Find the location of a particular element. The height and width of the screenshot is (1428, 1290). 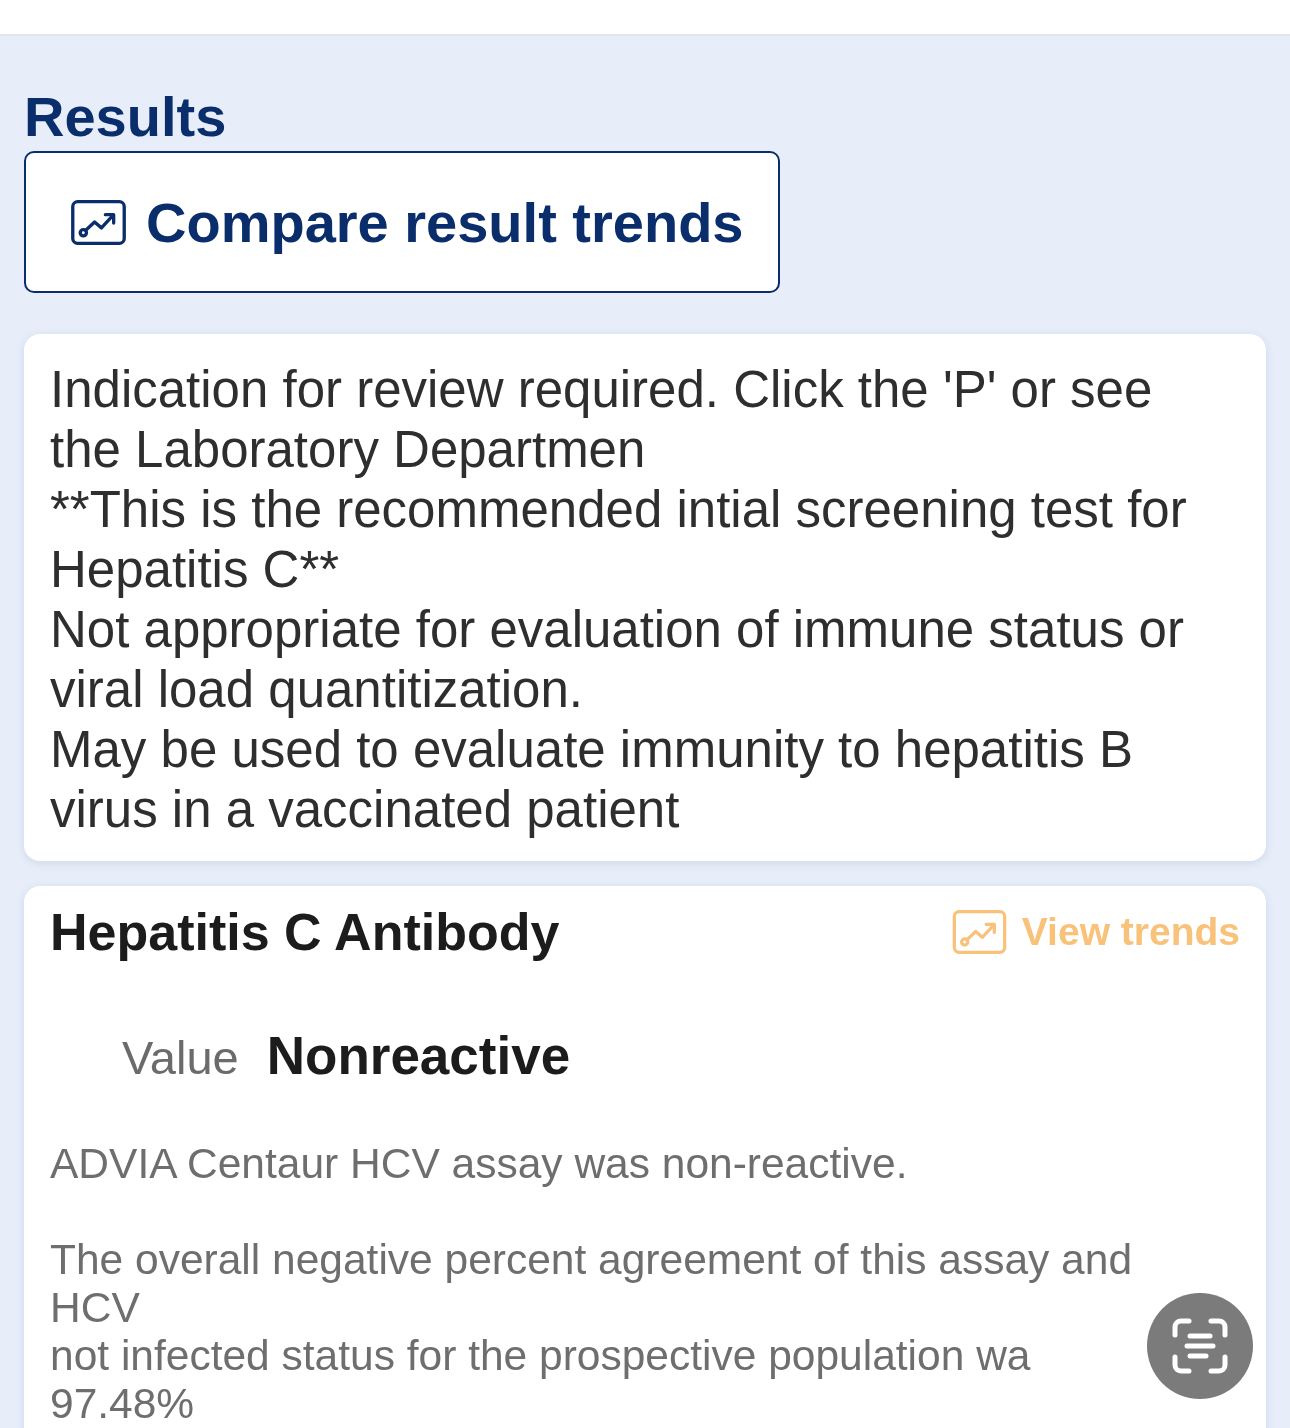

result-comment: The overall negative percent agreement of this assay and HCV not infected status for the prospective population wa 97.48% is located at coordinates (592, 1332).